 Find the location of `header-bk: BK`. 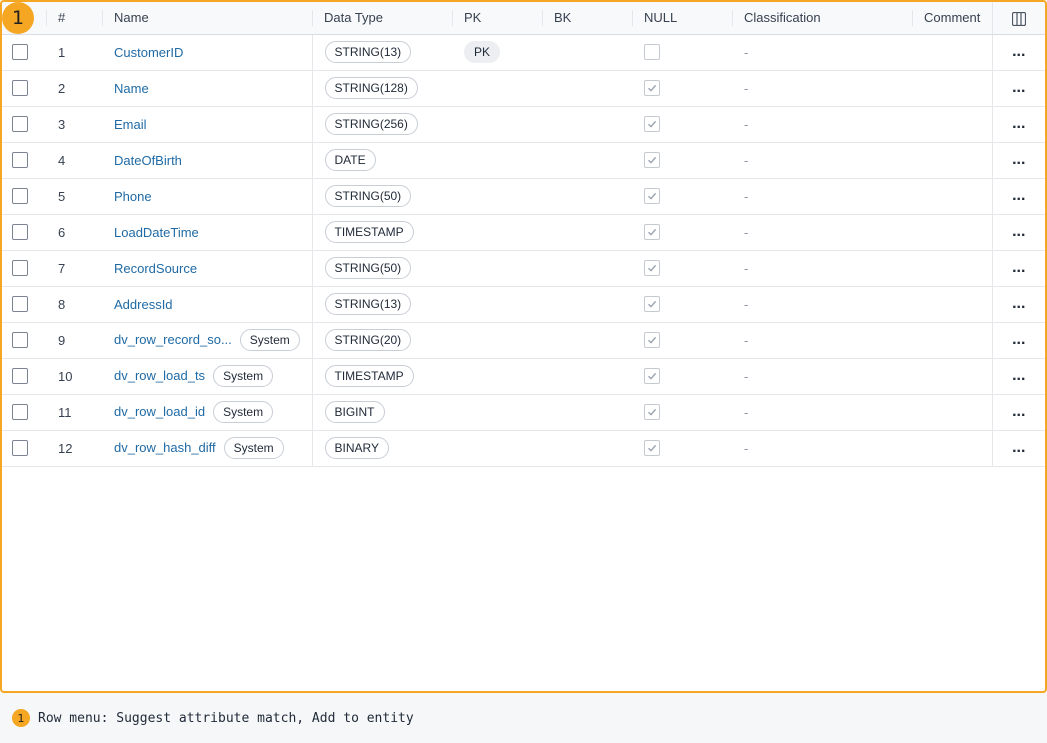

header-bk: BK is located at coordinates (587, 18).